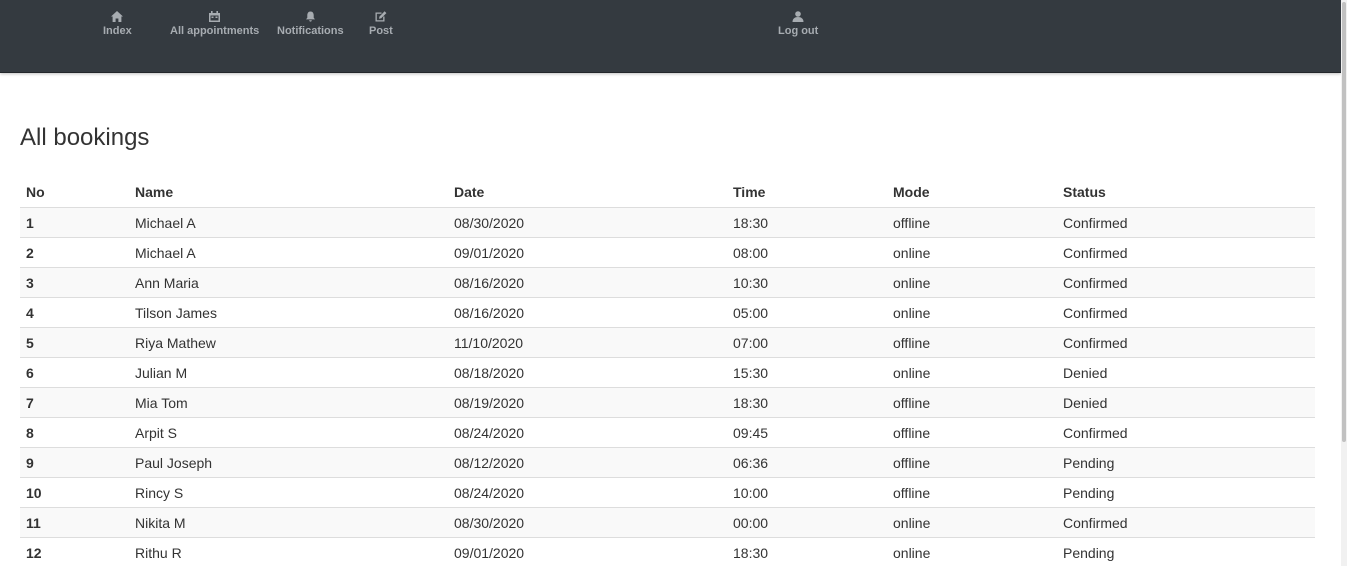  I want to click on cell-no: 1, so click(74, 222).